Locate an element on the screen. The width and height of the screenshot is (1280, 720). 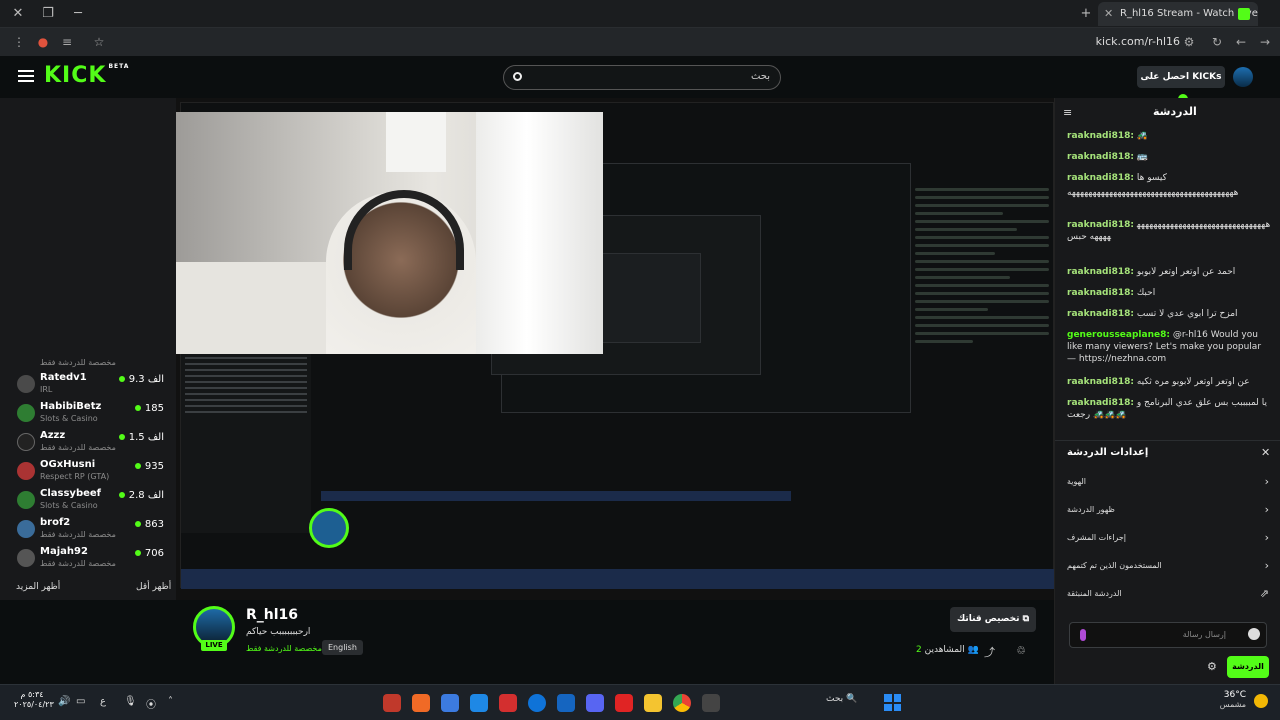
sidebar-channel-ogxhusni: OGxHusni Respect RP (GTA) 935 is located at coordinates (88, 473).